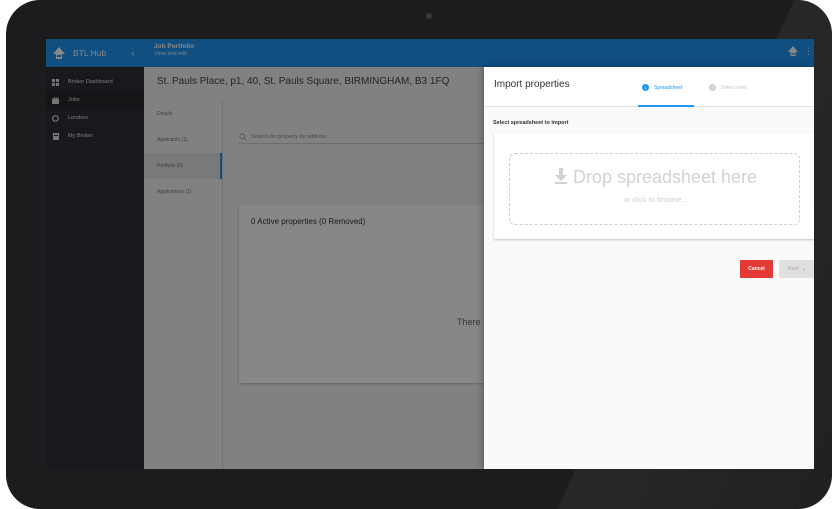 The image size is (832, 509). What do you see at coordinates (560, 176) in the screenshot?
I see `download-icon` at bounding box center [560, 176].